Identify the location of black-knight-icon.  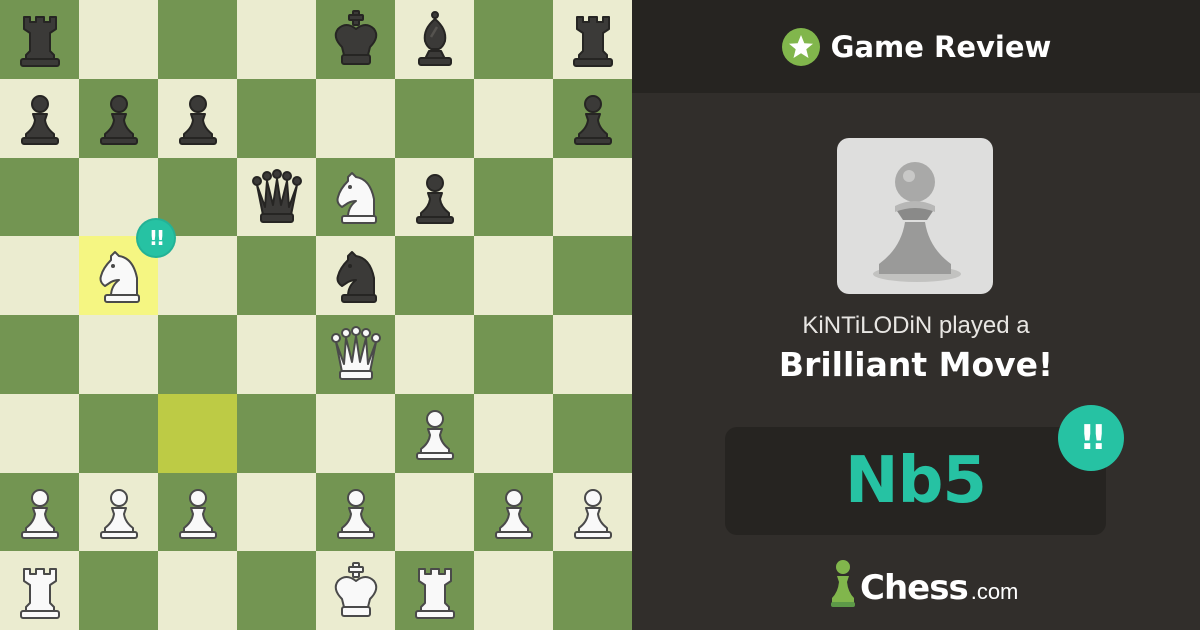
(356, 276).